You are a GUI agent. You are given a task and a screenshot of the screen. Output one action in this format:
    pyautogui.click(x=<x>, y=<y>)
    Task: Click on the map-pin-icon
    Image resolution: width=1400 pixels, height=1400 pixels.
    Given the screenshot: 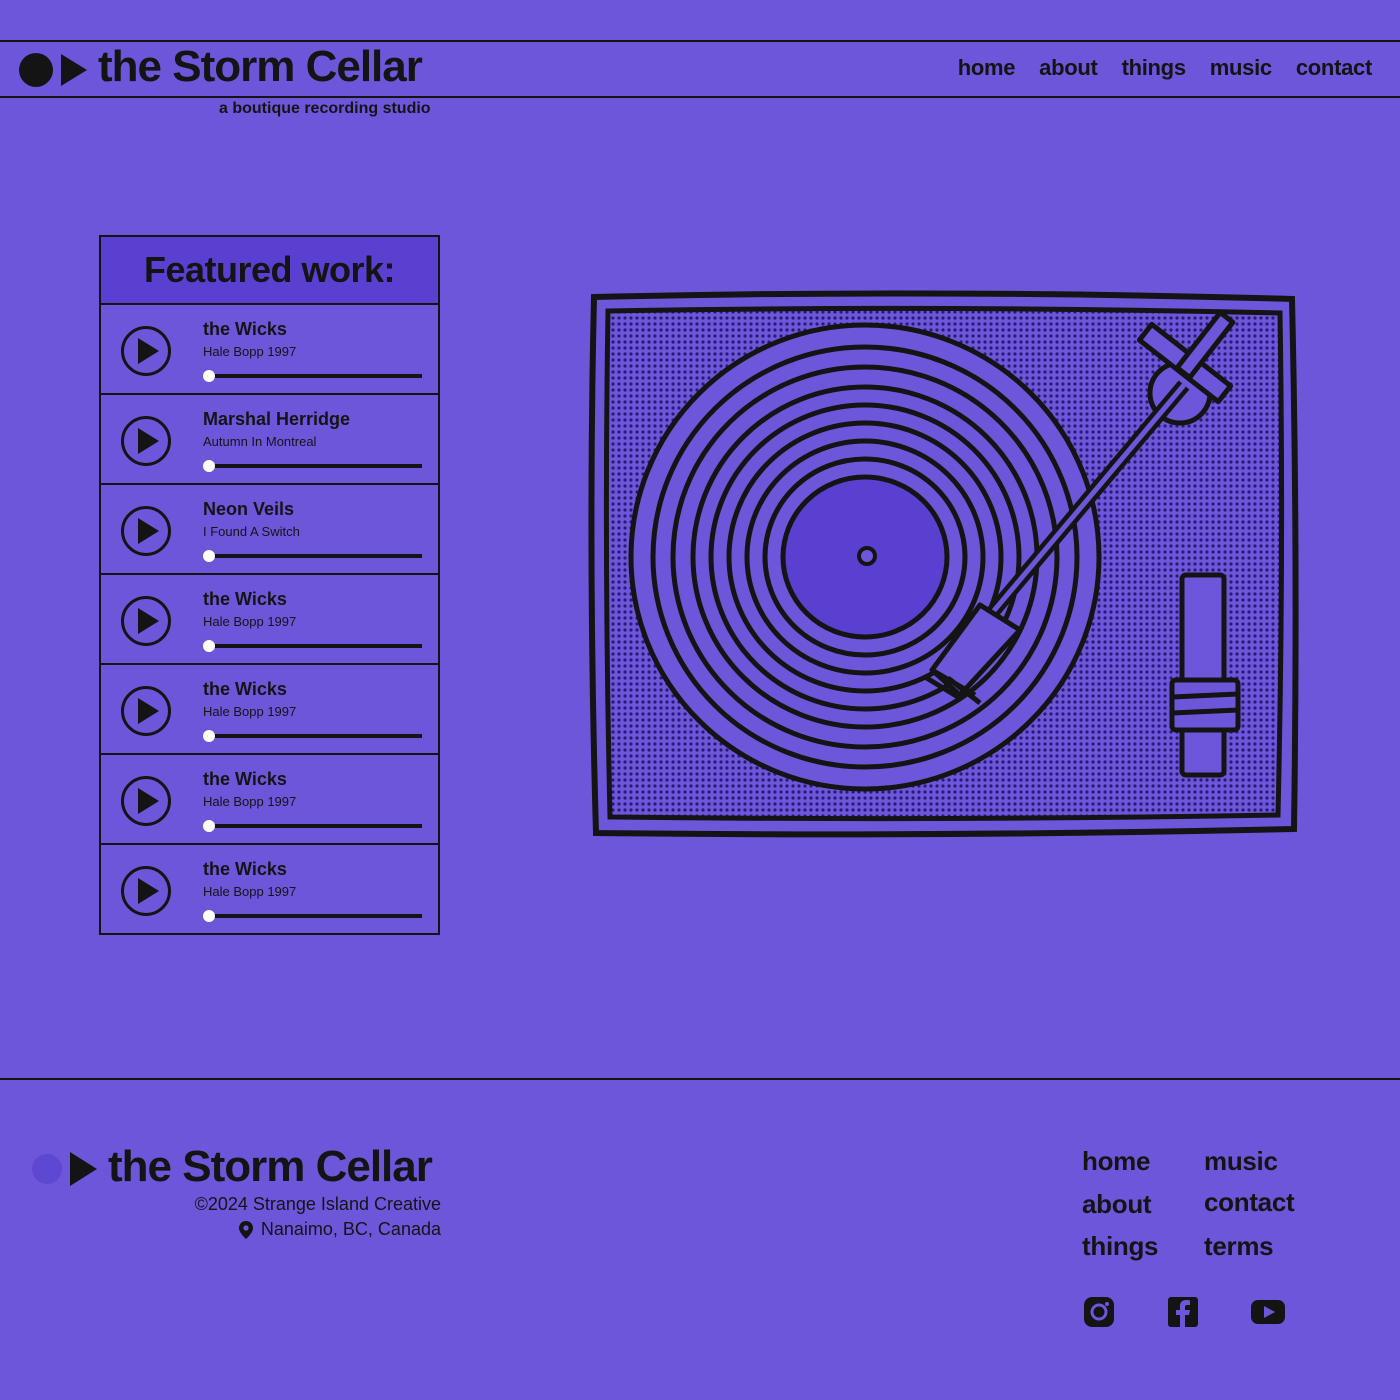 What is the action you would take?
    pyautogui.click(x=245, y=1229)
    